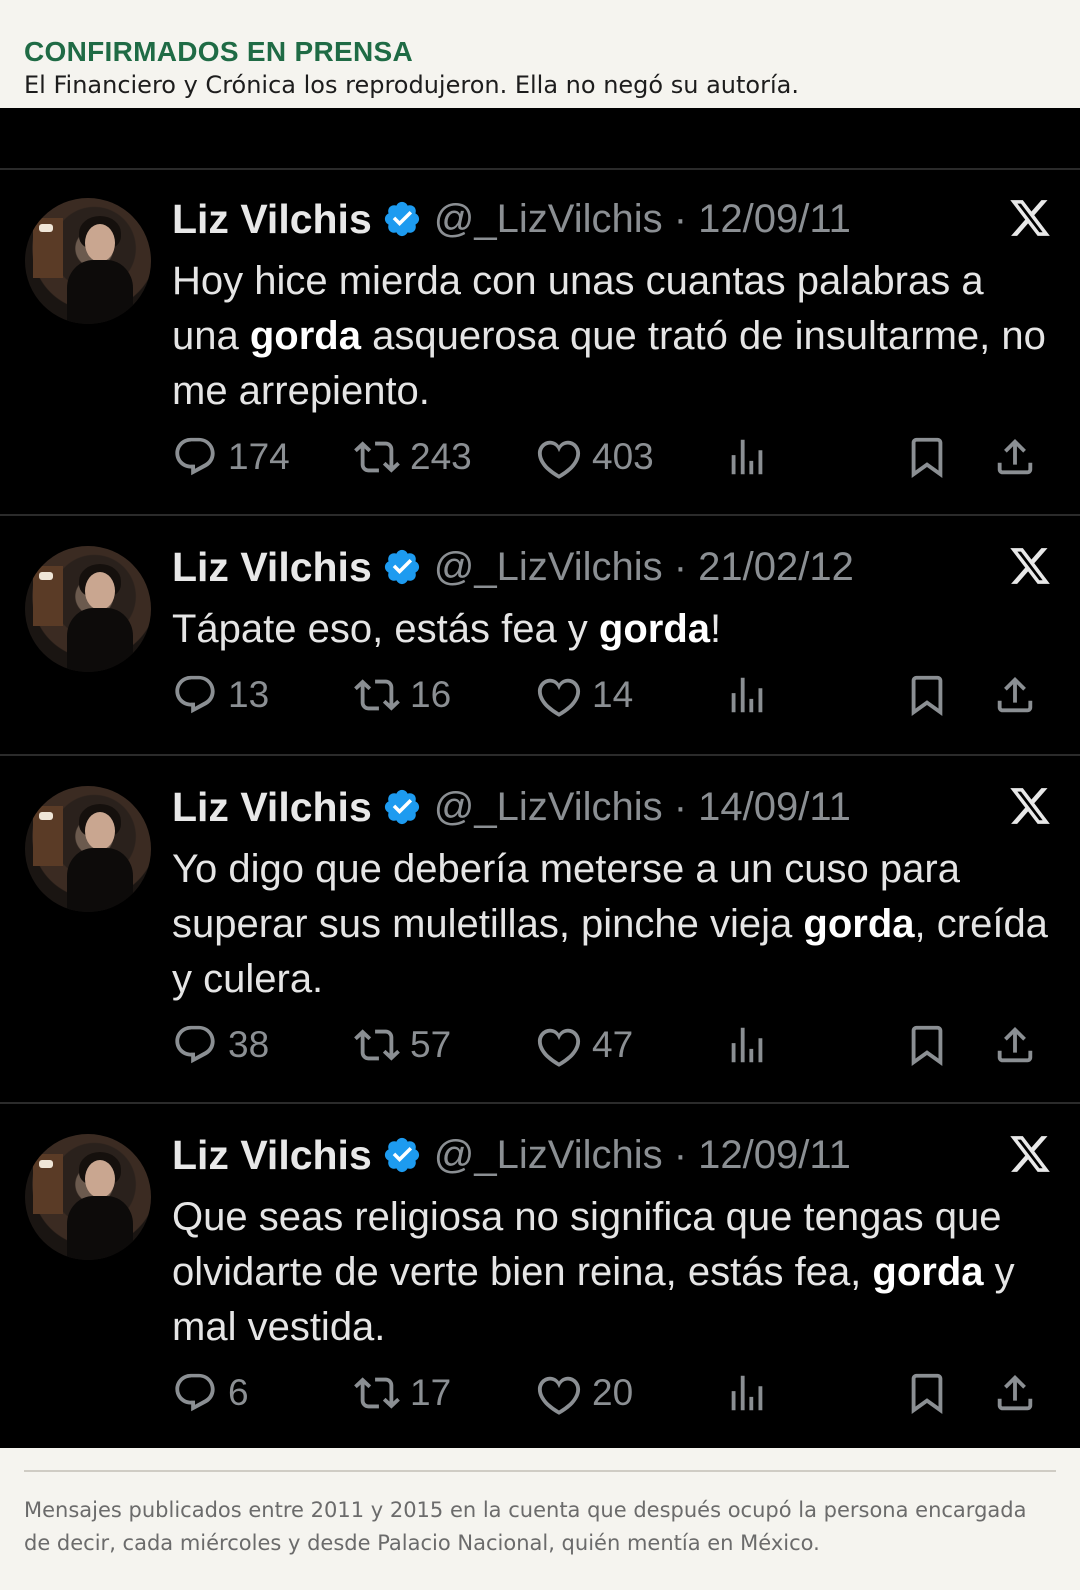 Image resolution: width=1080 pixels, height=1590 pixels. What do you see at coordinates (431, 1044) in the screenshot?
I see `repost-count: 57` at bounding box center [431, 1044].